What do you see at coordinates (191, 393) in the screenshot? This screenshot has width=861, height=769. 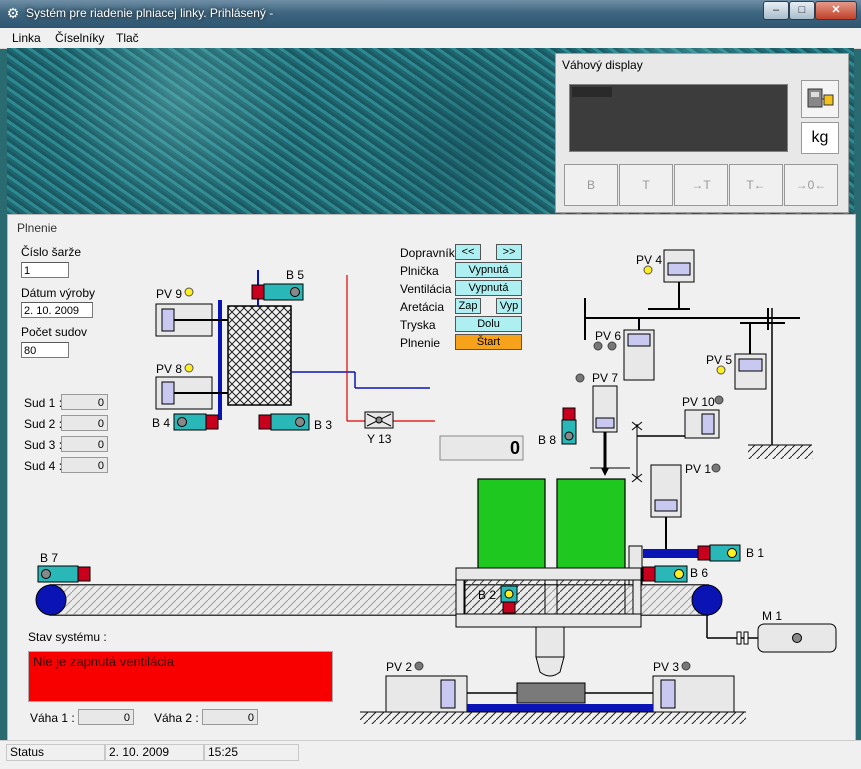 I see `pv8-cylinder` at bounding box center [191, 393].